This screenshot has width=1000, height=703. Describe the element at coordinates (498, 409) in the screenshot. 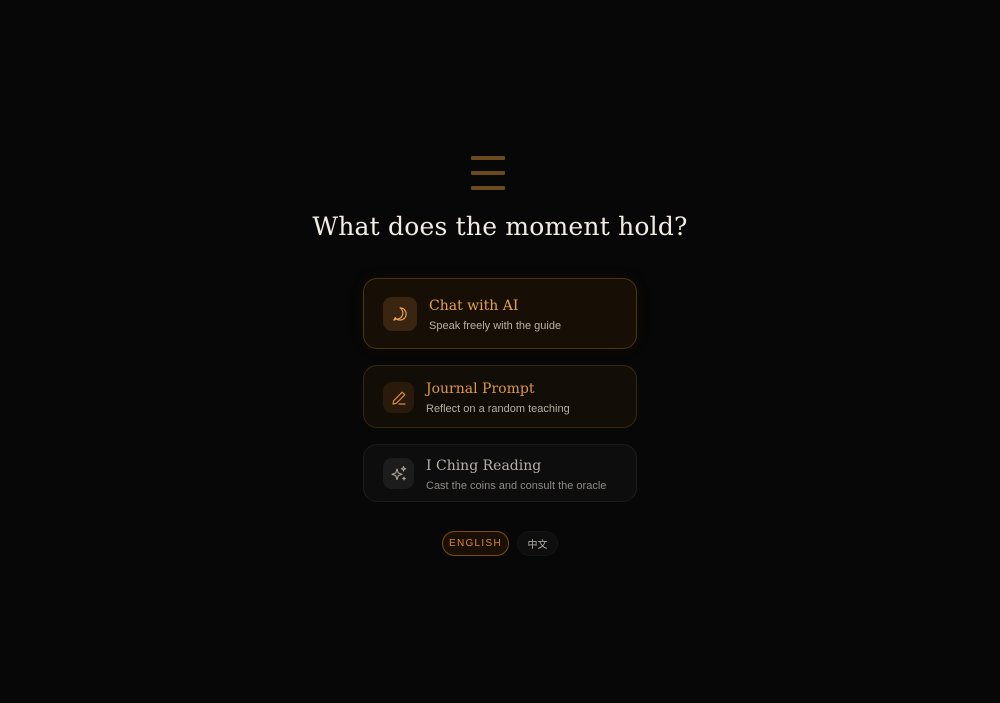

I see `journal-card-subtitle: Reflect on a random teaching` at that location.